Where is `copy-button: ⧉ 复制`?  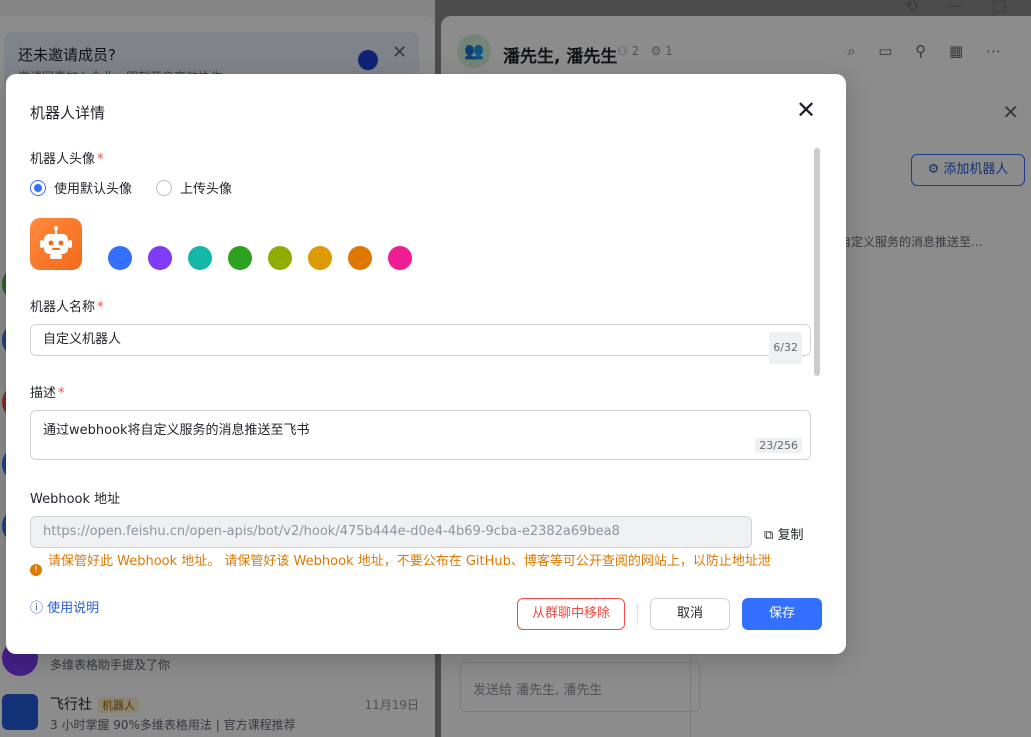
copy-button: ⧉ 复制 is located at coordinates (783, 533).